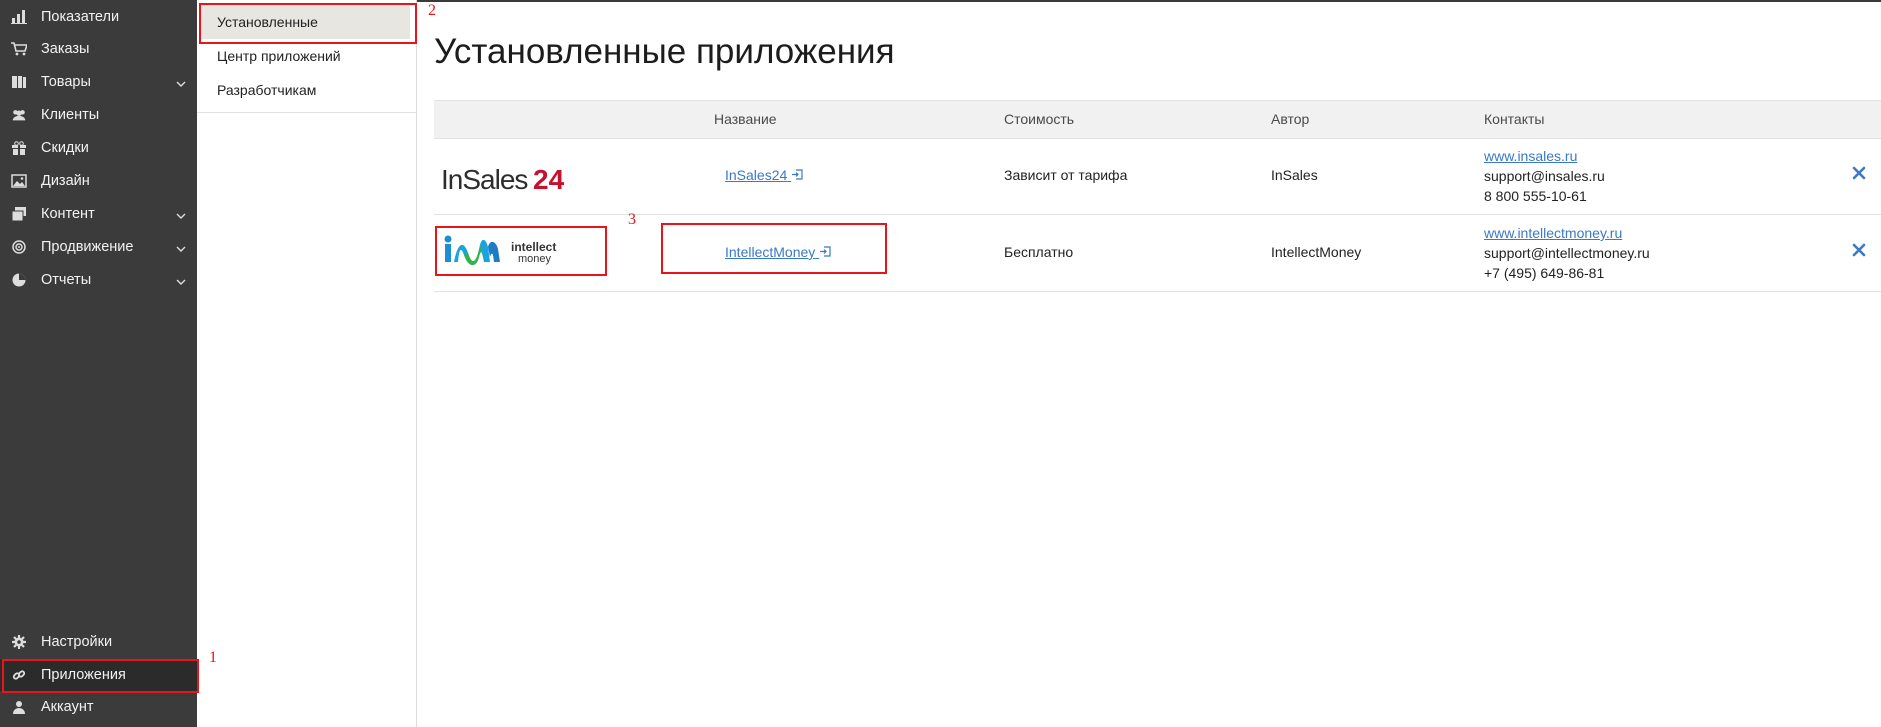  I want to click on contact-email: support@insales.ru, so click(1544, 176).